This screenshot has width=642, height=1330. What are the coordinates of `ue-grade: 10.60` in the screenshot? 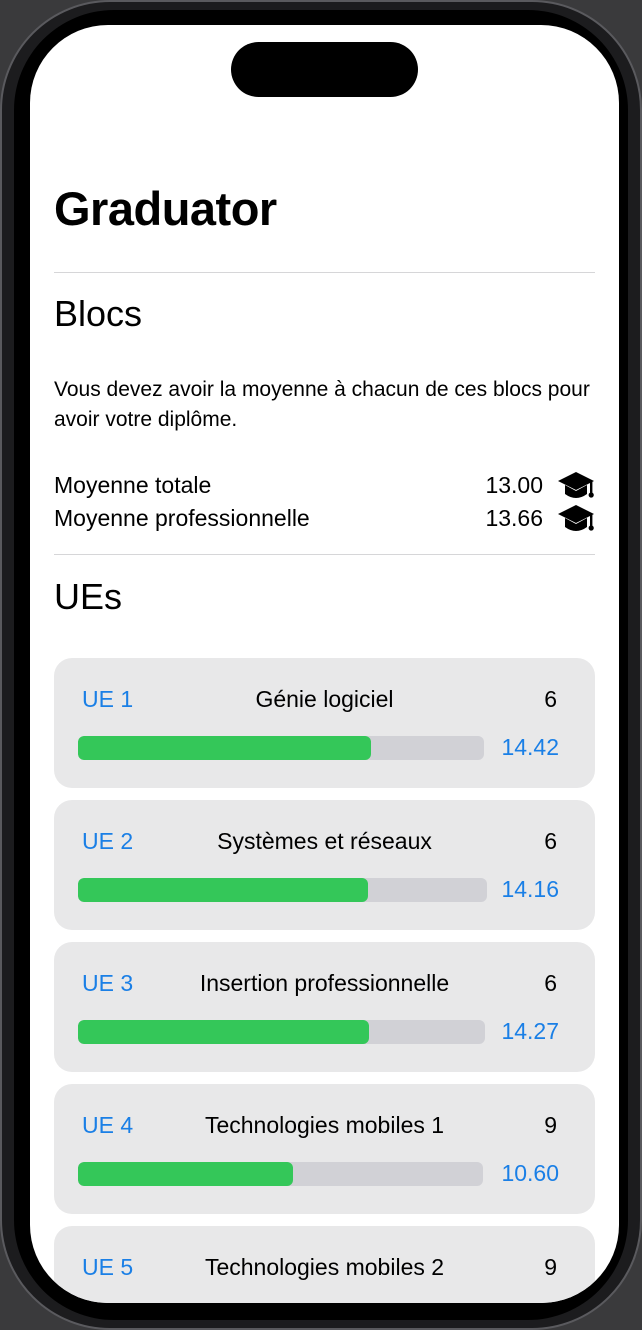 It's located at (530, 1173).